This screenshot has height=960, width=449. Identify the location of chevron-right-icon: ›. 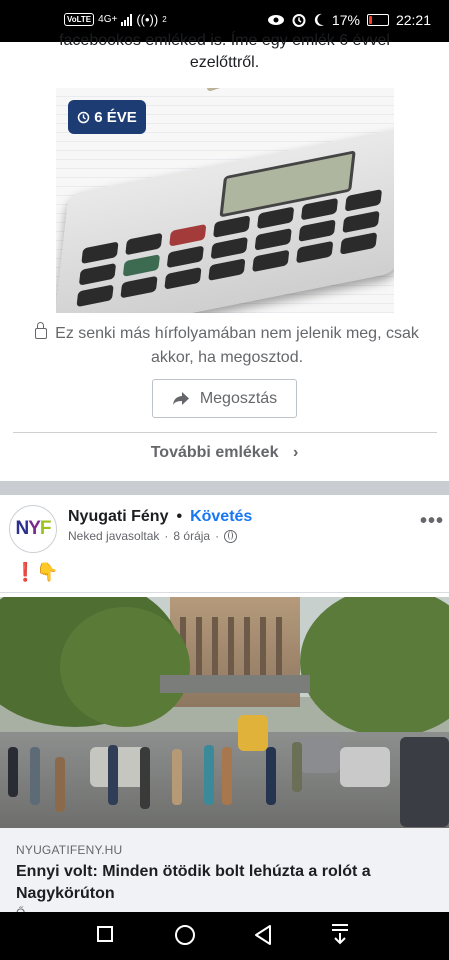
(295, 452).